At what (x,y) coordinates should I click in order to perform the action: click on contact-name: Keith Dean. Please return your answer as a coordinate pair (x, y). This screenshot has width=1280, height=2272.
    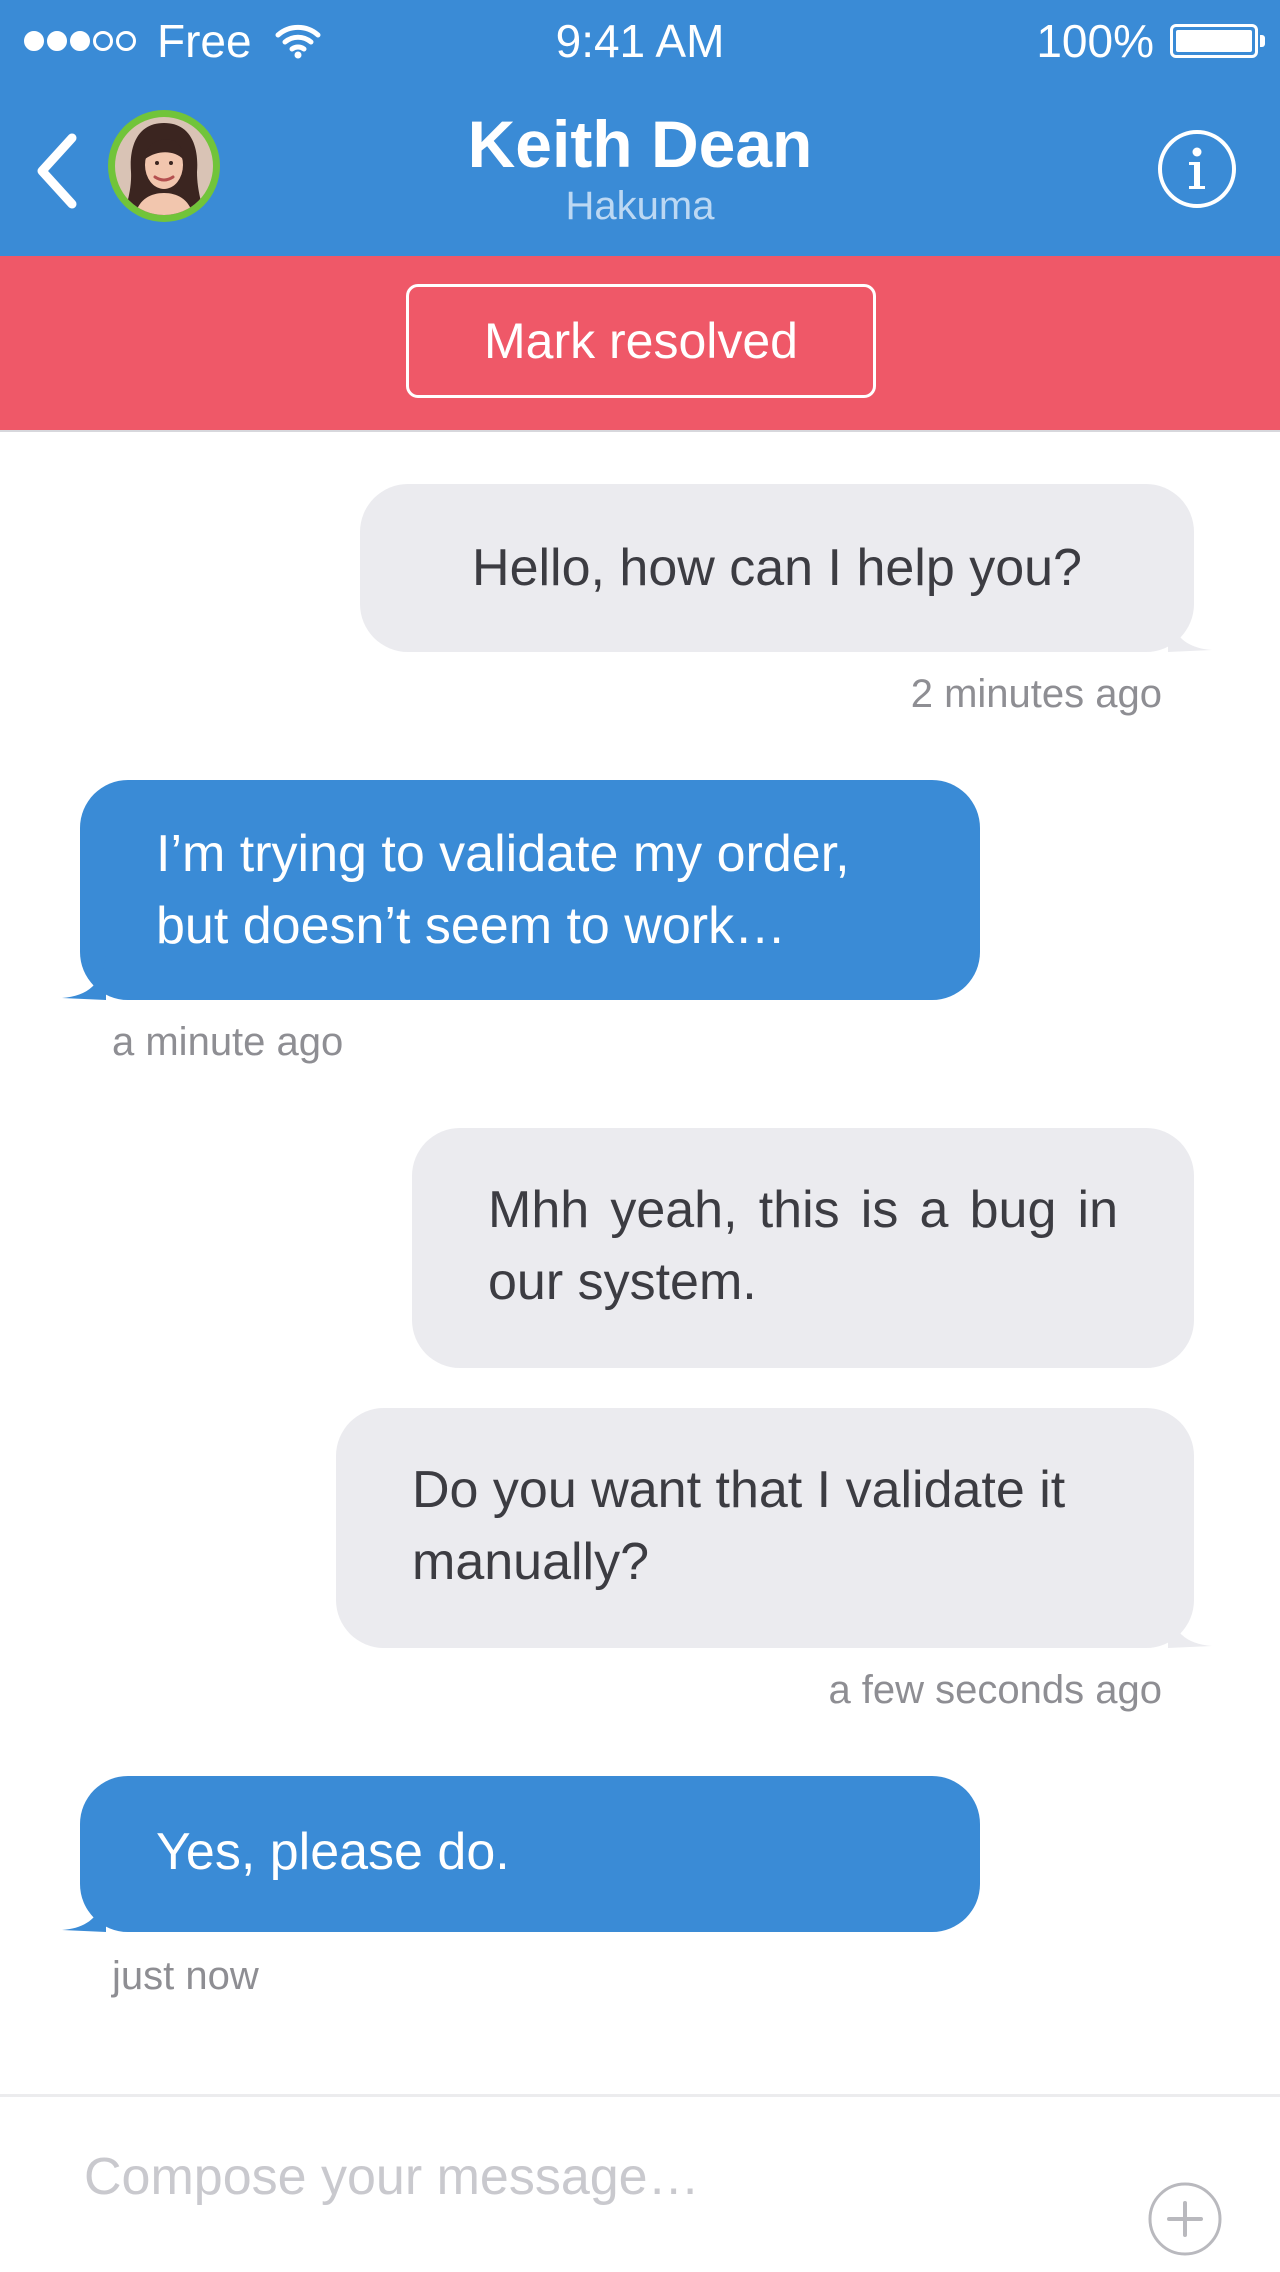
    Looking at the image, I should click on (640, 144).